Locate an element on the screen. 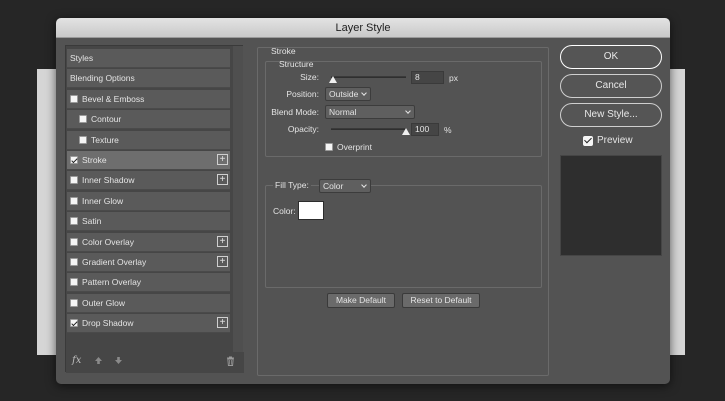 This screenshot has height=401, width=725. style-item-blending-options: Blending Options is located at coordinates (148, 79).